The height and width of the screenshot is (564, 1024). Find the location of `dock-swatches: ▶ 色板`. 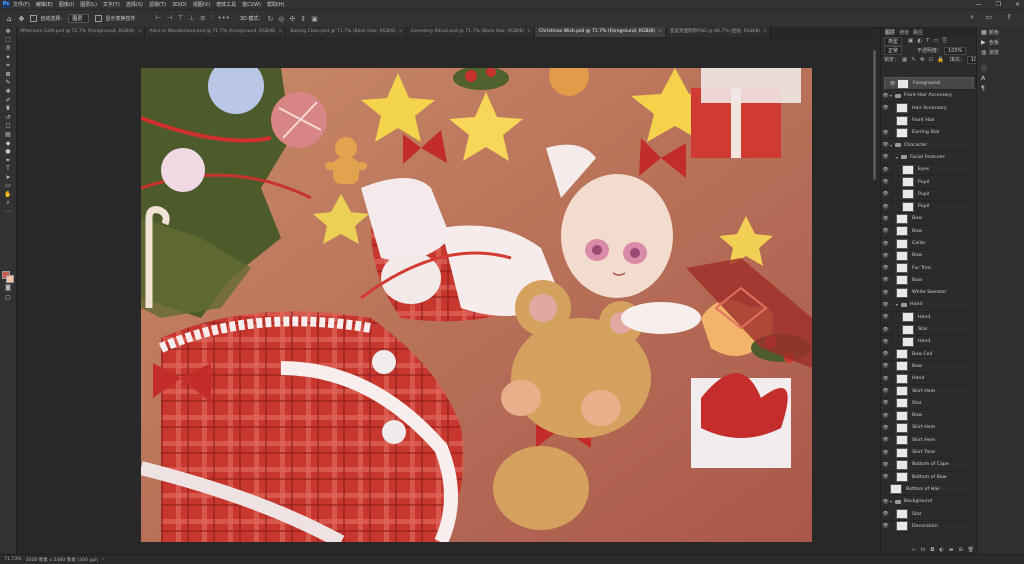

dock-swatches: ▶ 色板 is located at coordinates (1000, 42).